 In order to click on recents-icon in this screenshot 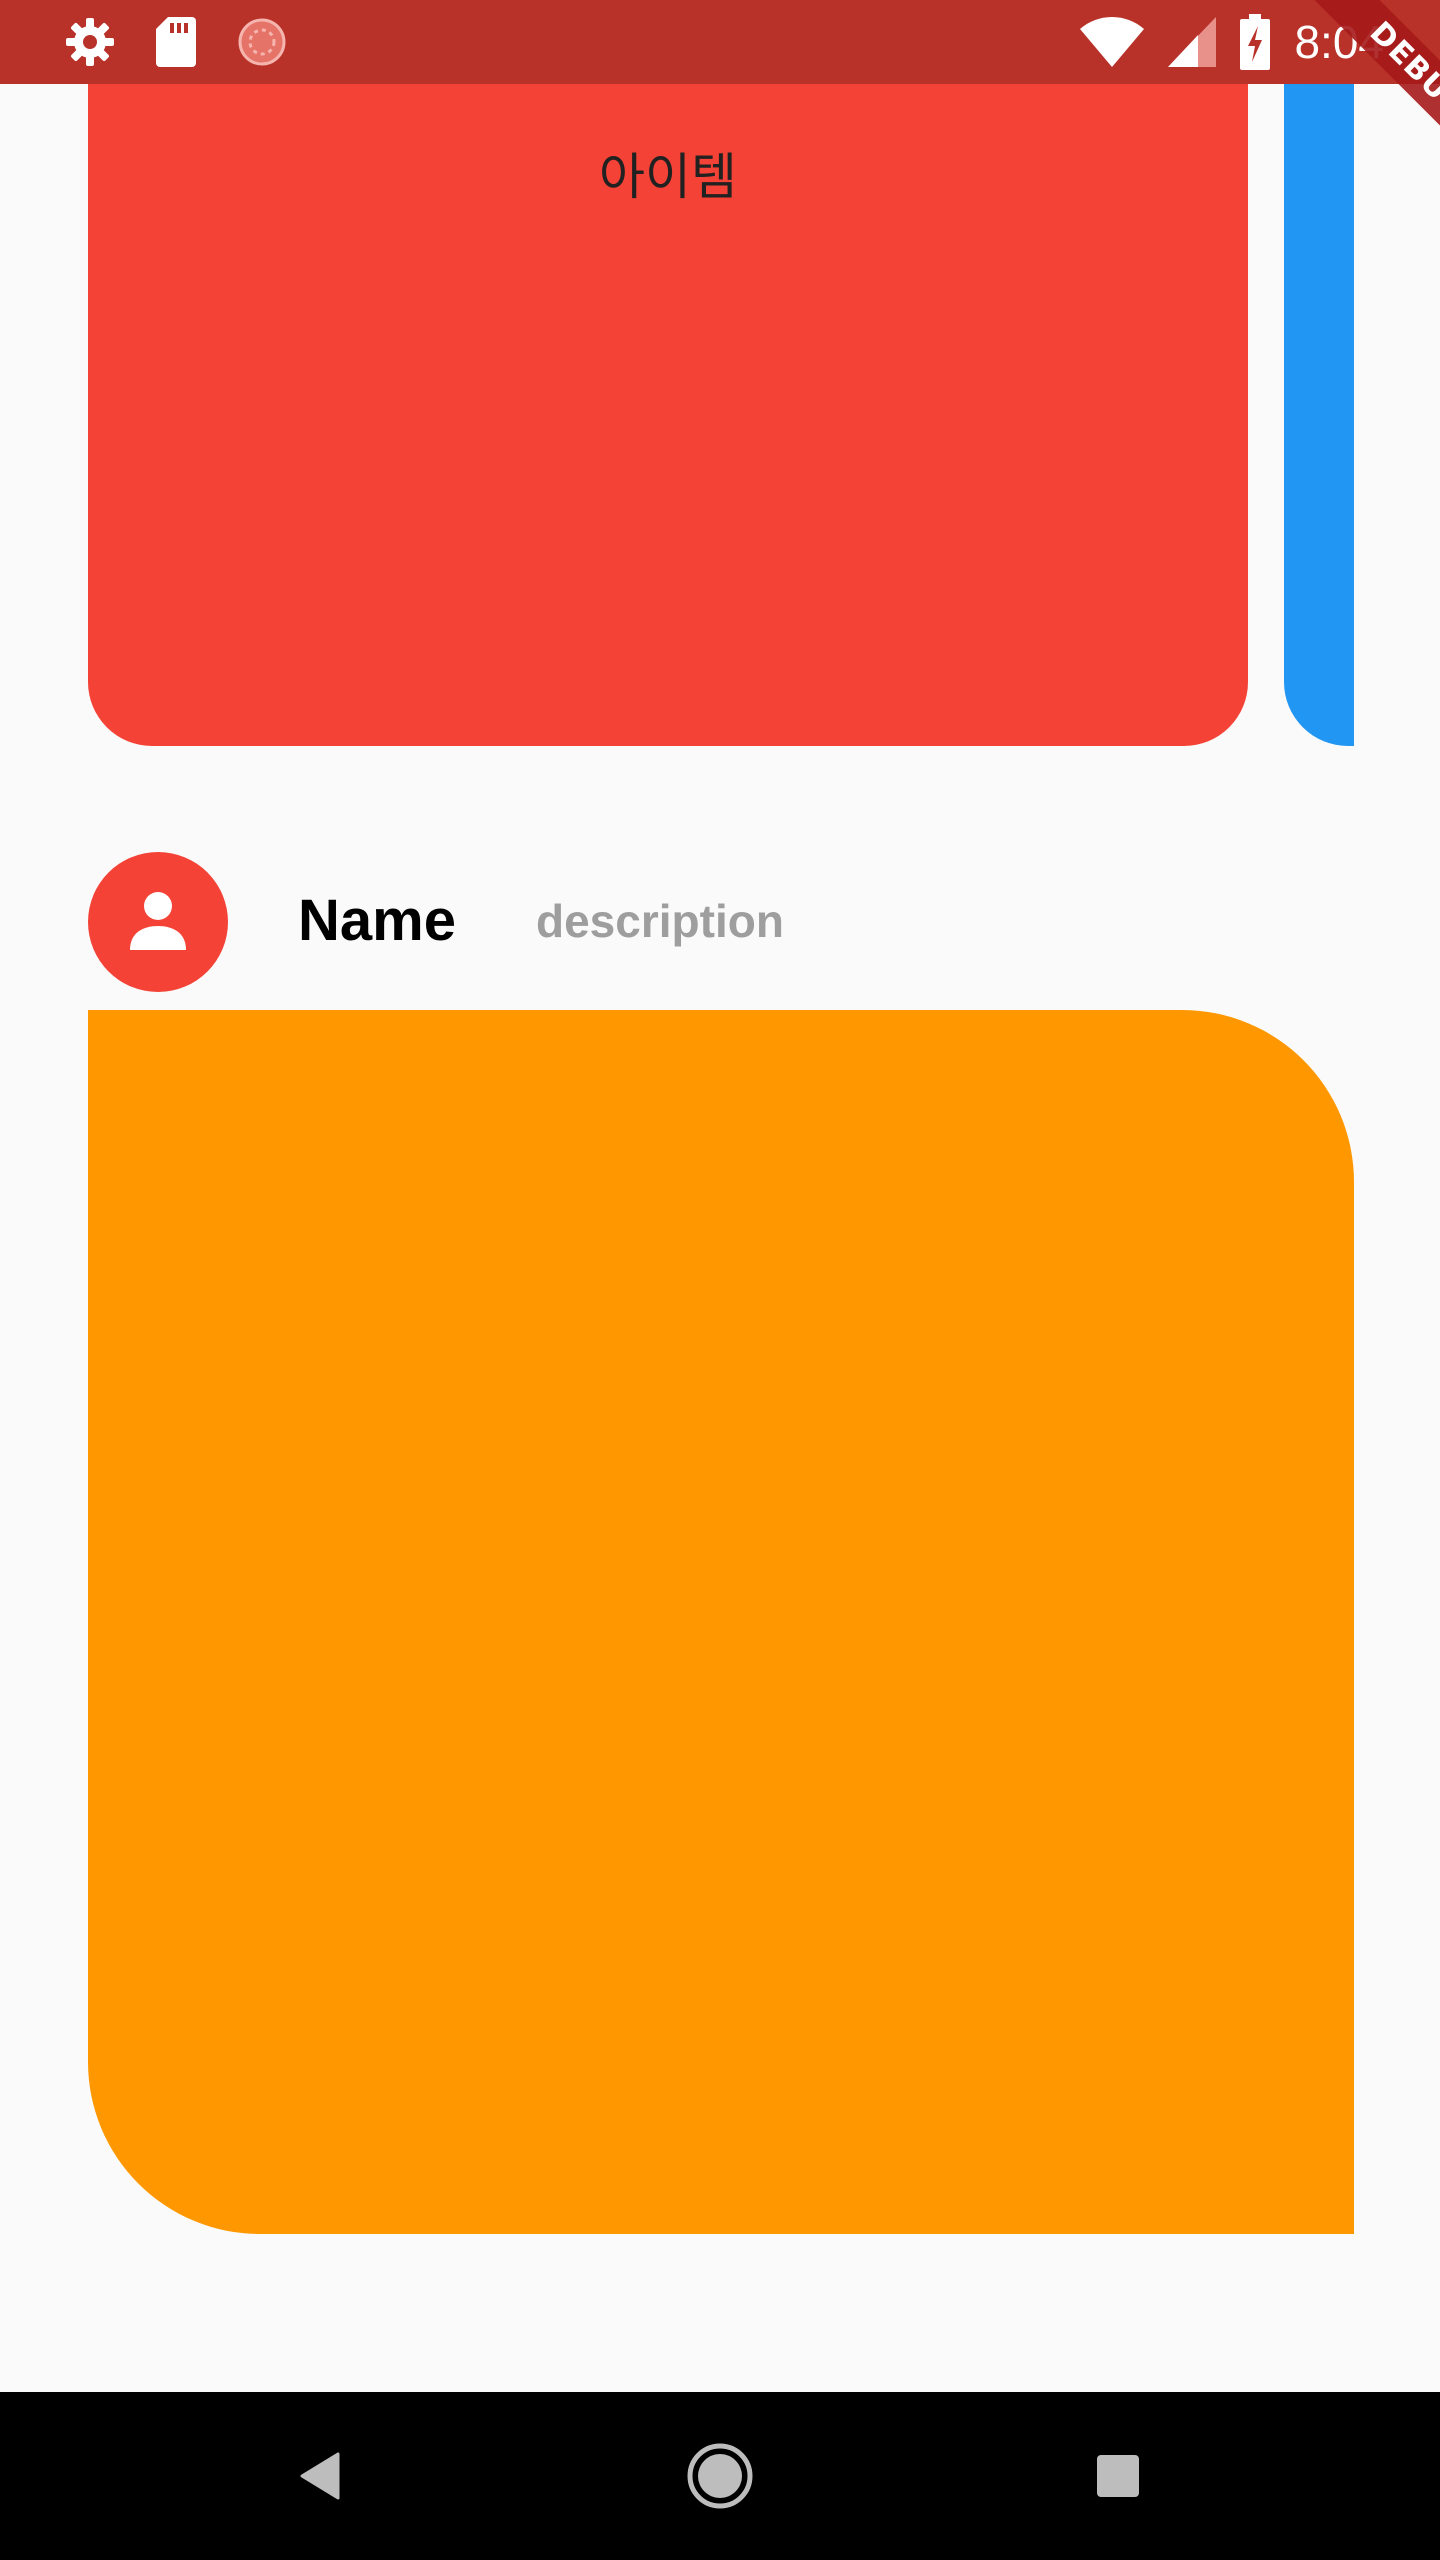, I will do `click(1118, 2476)`.